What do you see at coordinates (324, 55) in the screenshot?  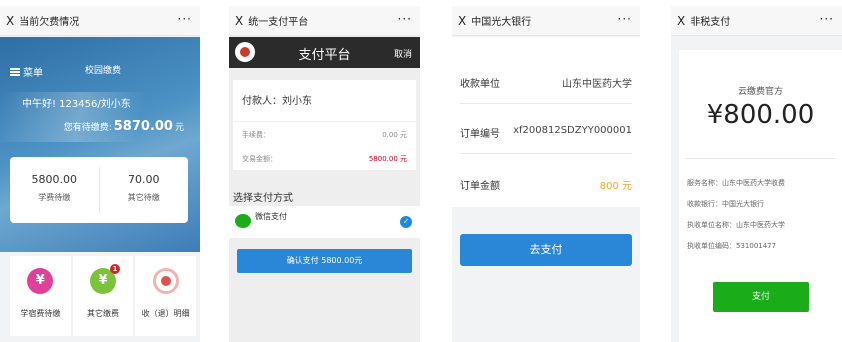 I see `platform-title: 支付平台` at bounding box center [324, 55].